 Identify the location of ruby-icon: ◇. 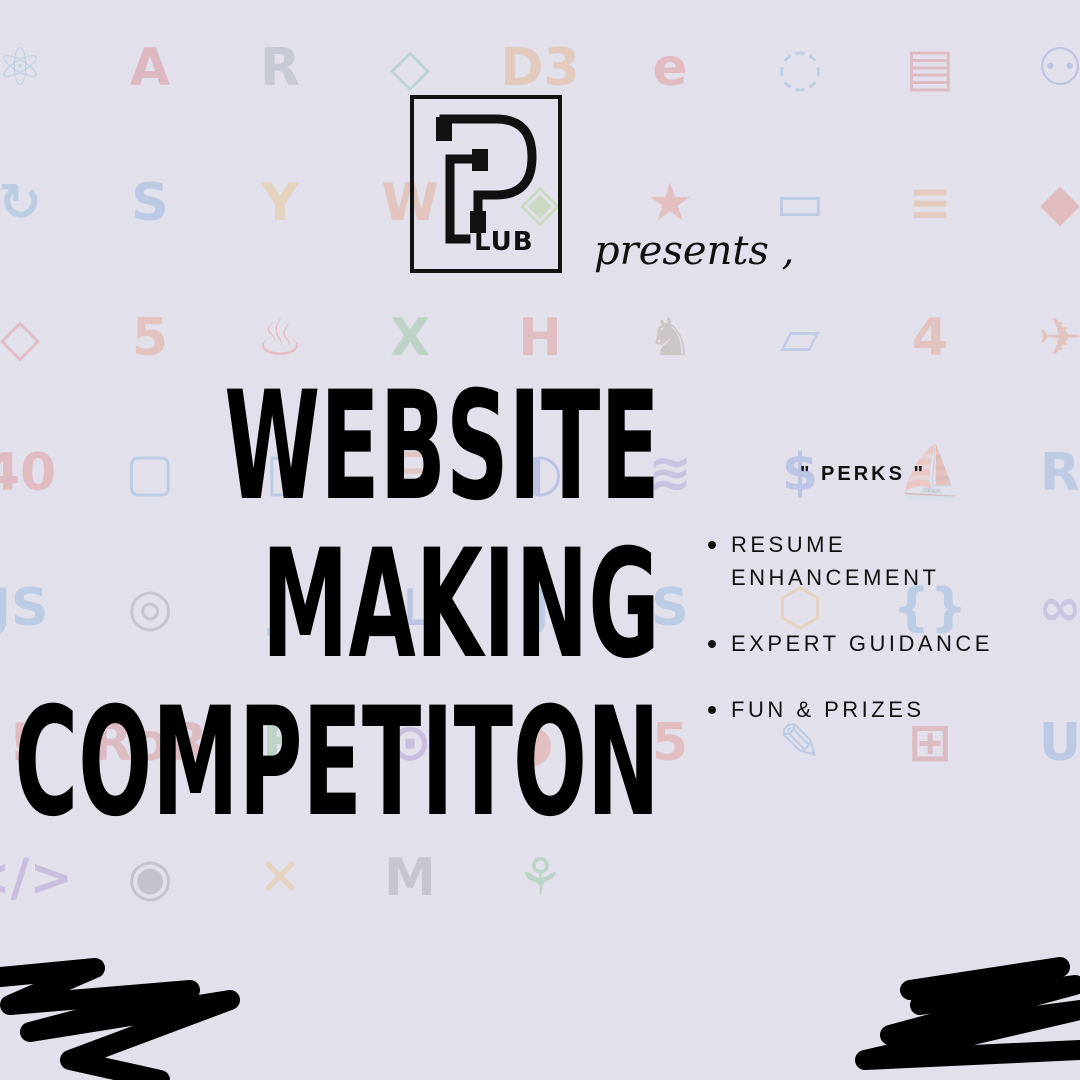
(20, 338).